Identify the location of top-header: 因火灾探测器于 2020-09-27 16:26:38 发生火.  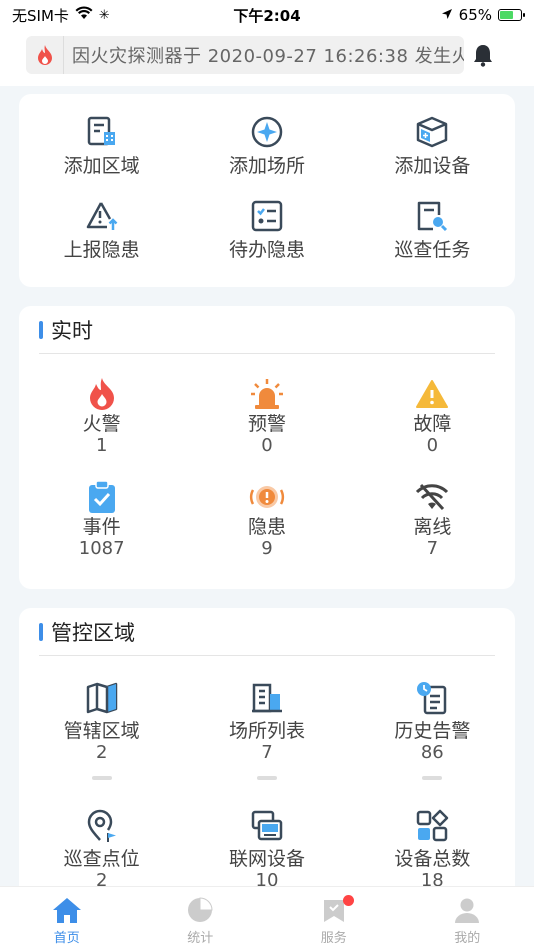
(267, 58).